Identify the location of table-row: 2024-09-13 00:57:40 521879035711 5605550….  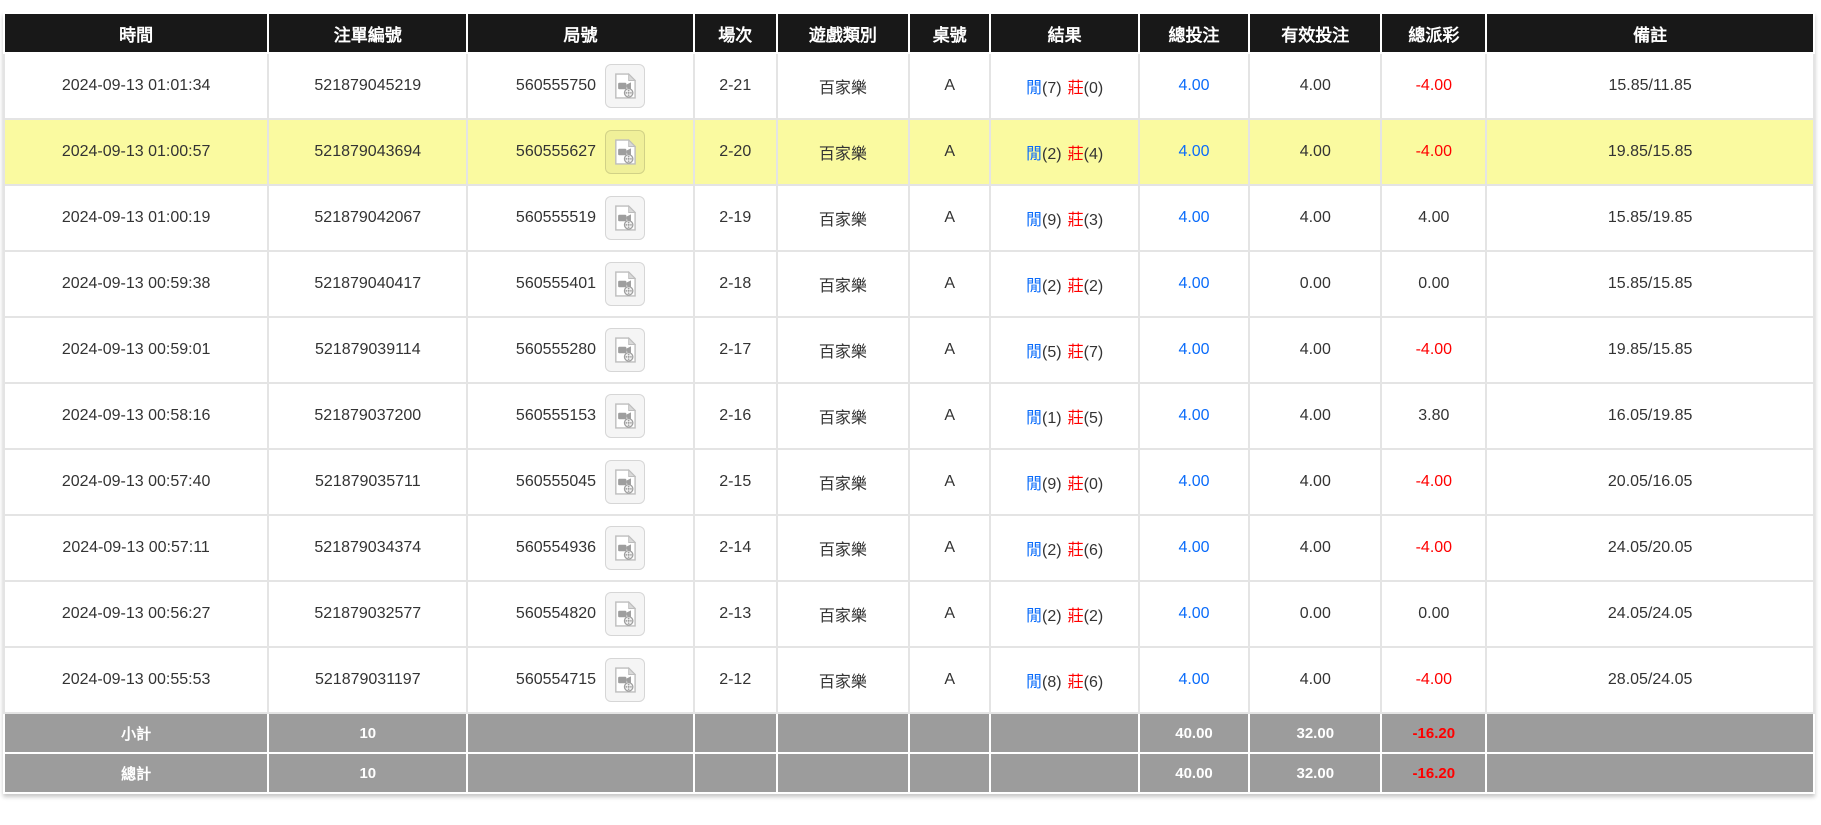
(908, 482).